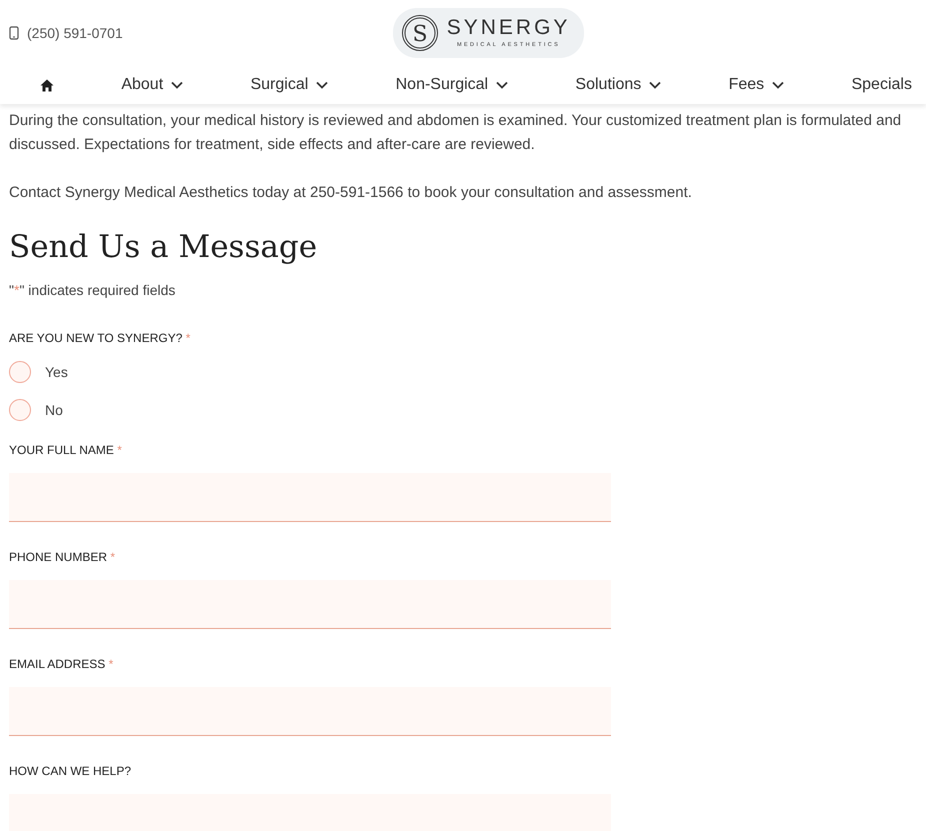 The height and width of the screenshot is (831, 926). I want to click on nav-link: Fees, so click(756, 85).